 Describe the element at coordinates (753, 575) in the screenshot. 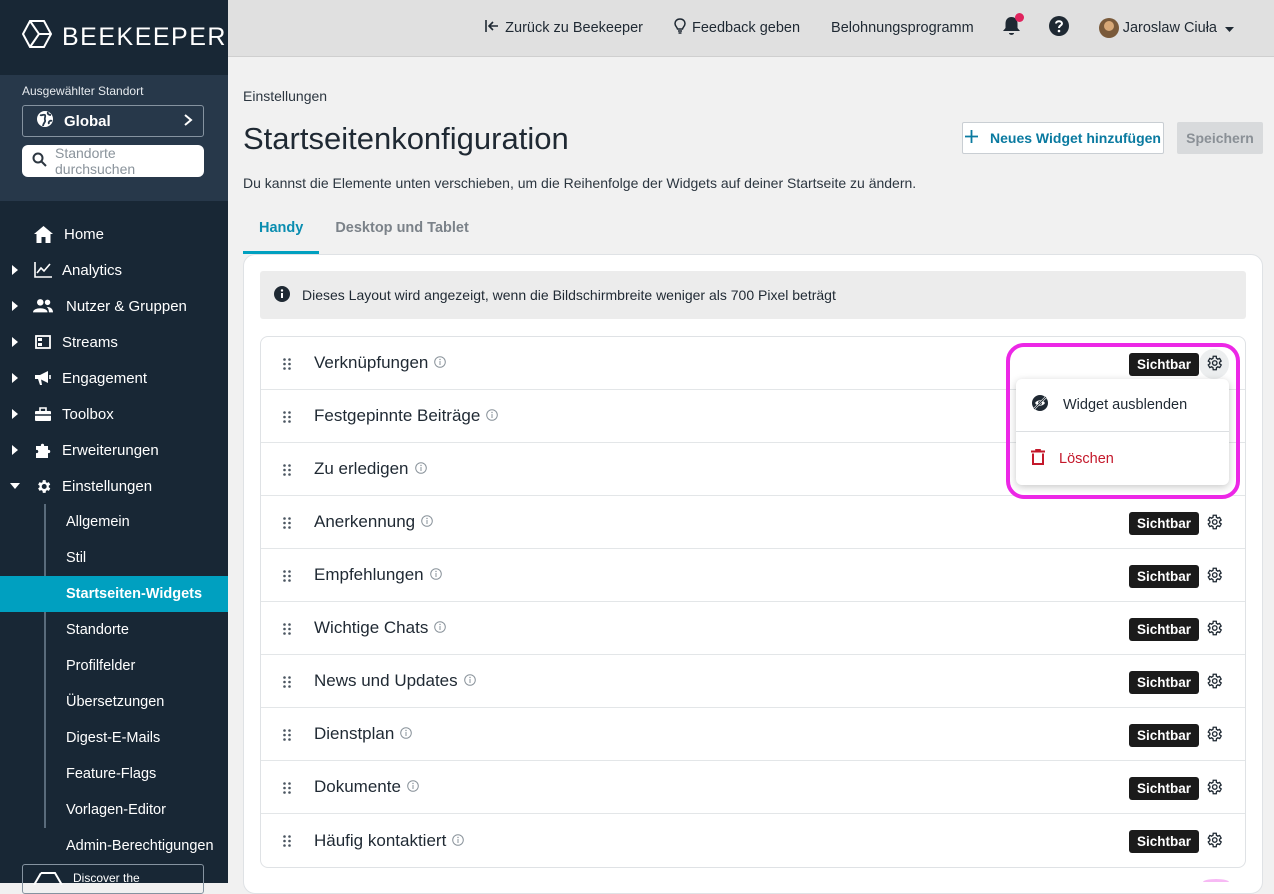

I see `widget-row: Empfehlungen Sichtbar` at that location.